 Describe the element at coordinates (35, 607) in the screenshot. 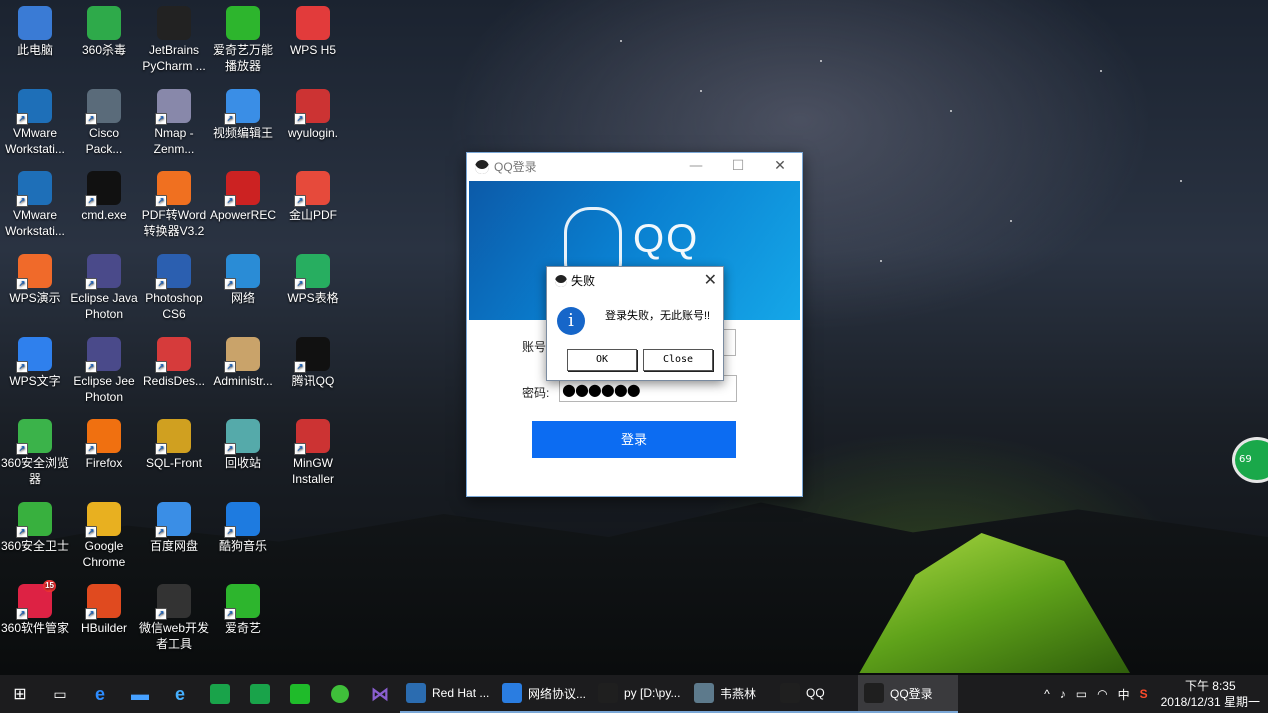

I see `desktop-icon: ↗ 15 360软件管家` at that location.